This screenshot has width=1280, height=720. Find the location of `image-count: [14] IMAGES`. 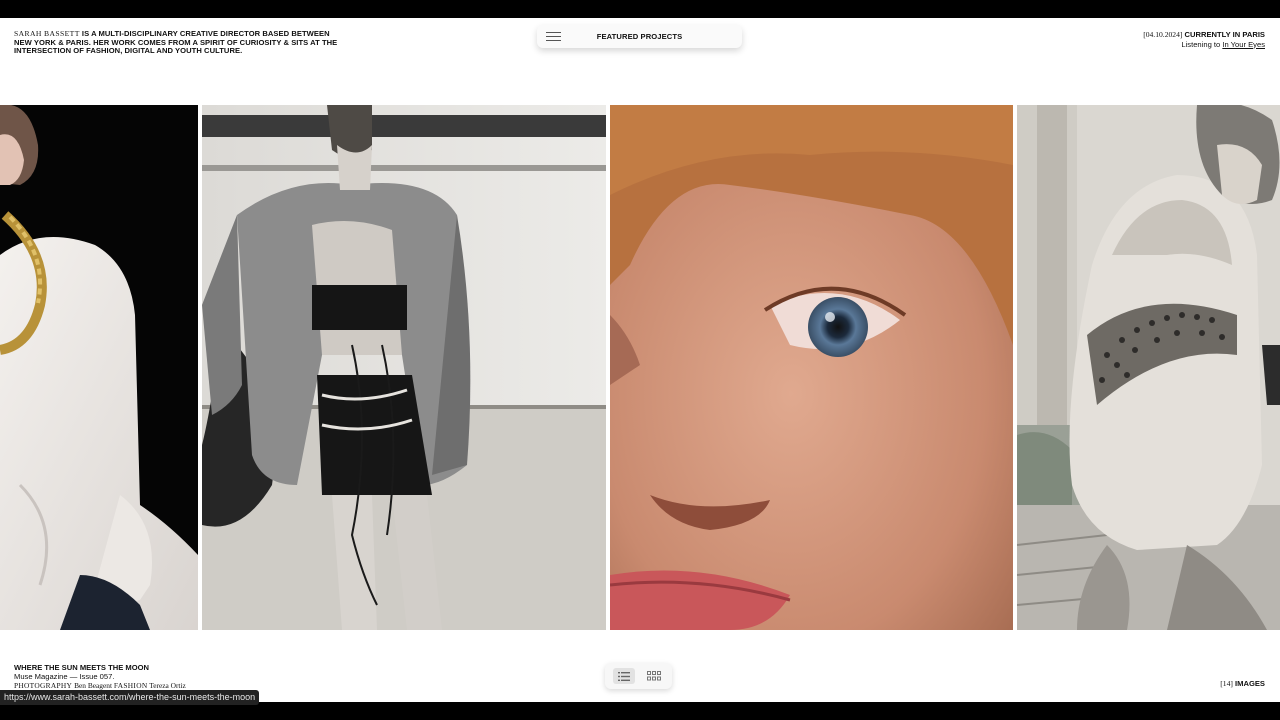

image-count: [14] IMAGES is located at coordinates (1242, 683).